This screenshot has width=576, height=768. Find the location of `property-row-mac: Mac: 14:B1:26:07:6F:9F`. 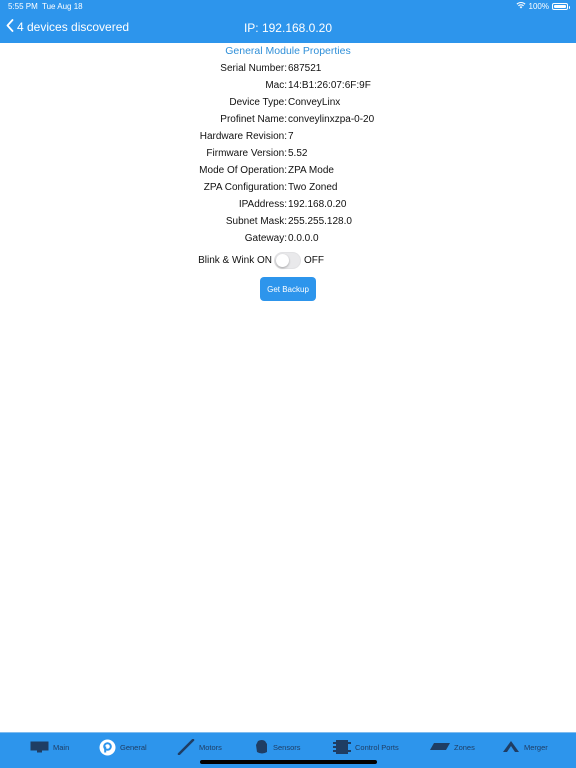

property-row-mac: Mac: 14:B1:26:07:6F:9F is located at coordinates (288, 87).